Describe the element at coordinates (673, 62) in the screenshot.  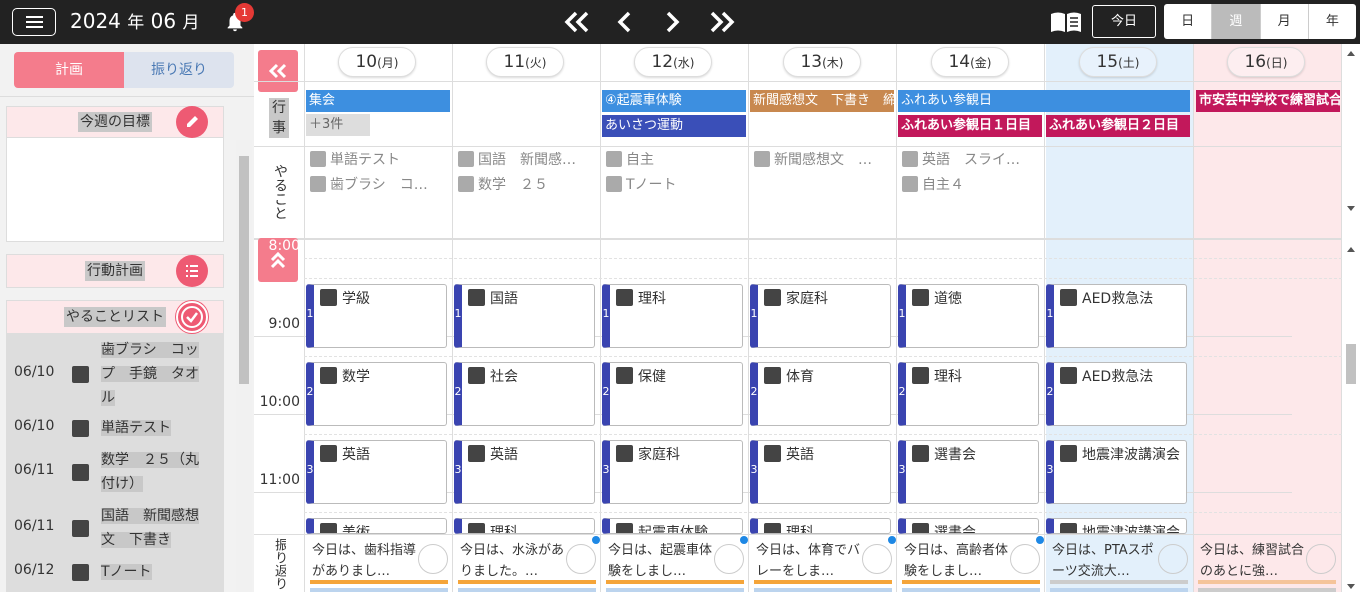
I see `day-header-12: 12(水)` at that location.